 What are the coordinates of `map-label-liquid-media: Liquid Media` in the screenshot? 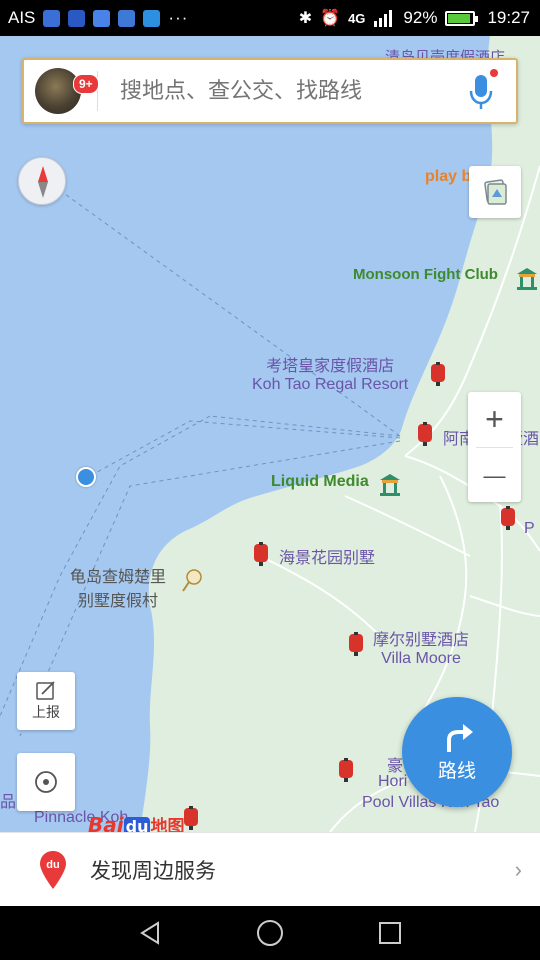 It's located at (320, 482).